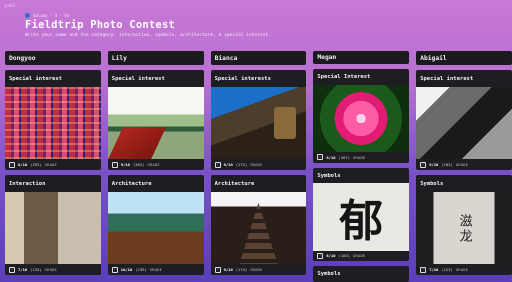 This screenshot has height=282, width=512. I want to click on post-card: Special interest ✓ 8/10 (293) GRADE, so click(53, 120).